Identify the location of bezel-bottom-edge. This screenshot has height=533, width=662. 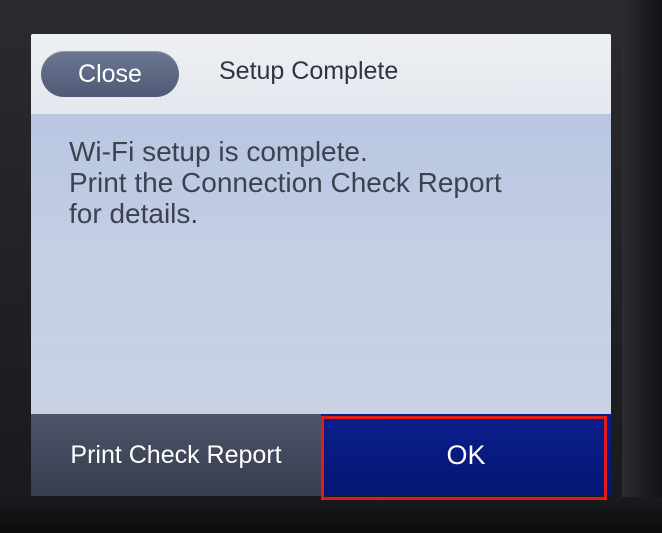
(331, 515).